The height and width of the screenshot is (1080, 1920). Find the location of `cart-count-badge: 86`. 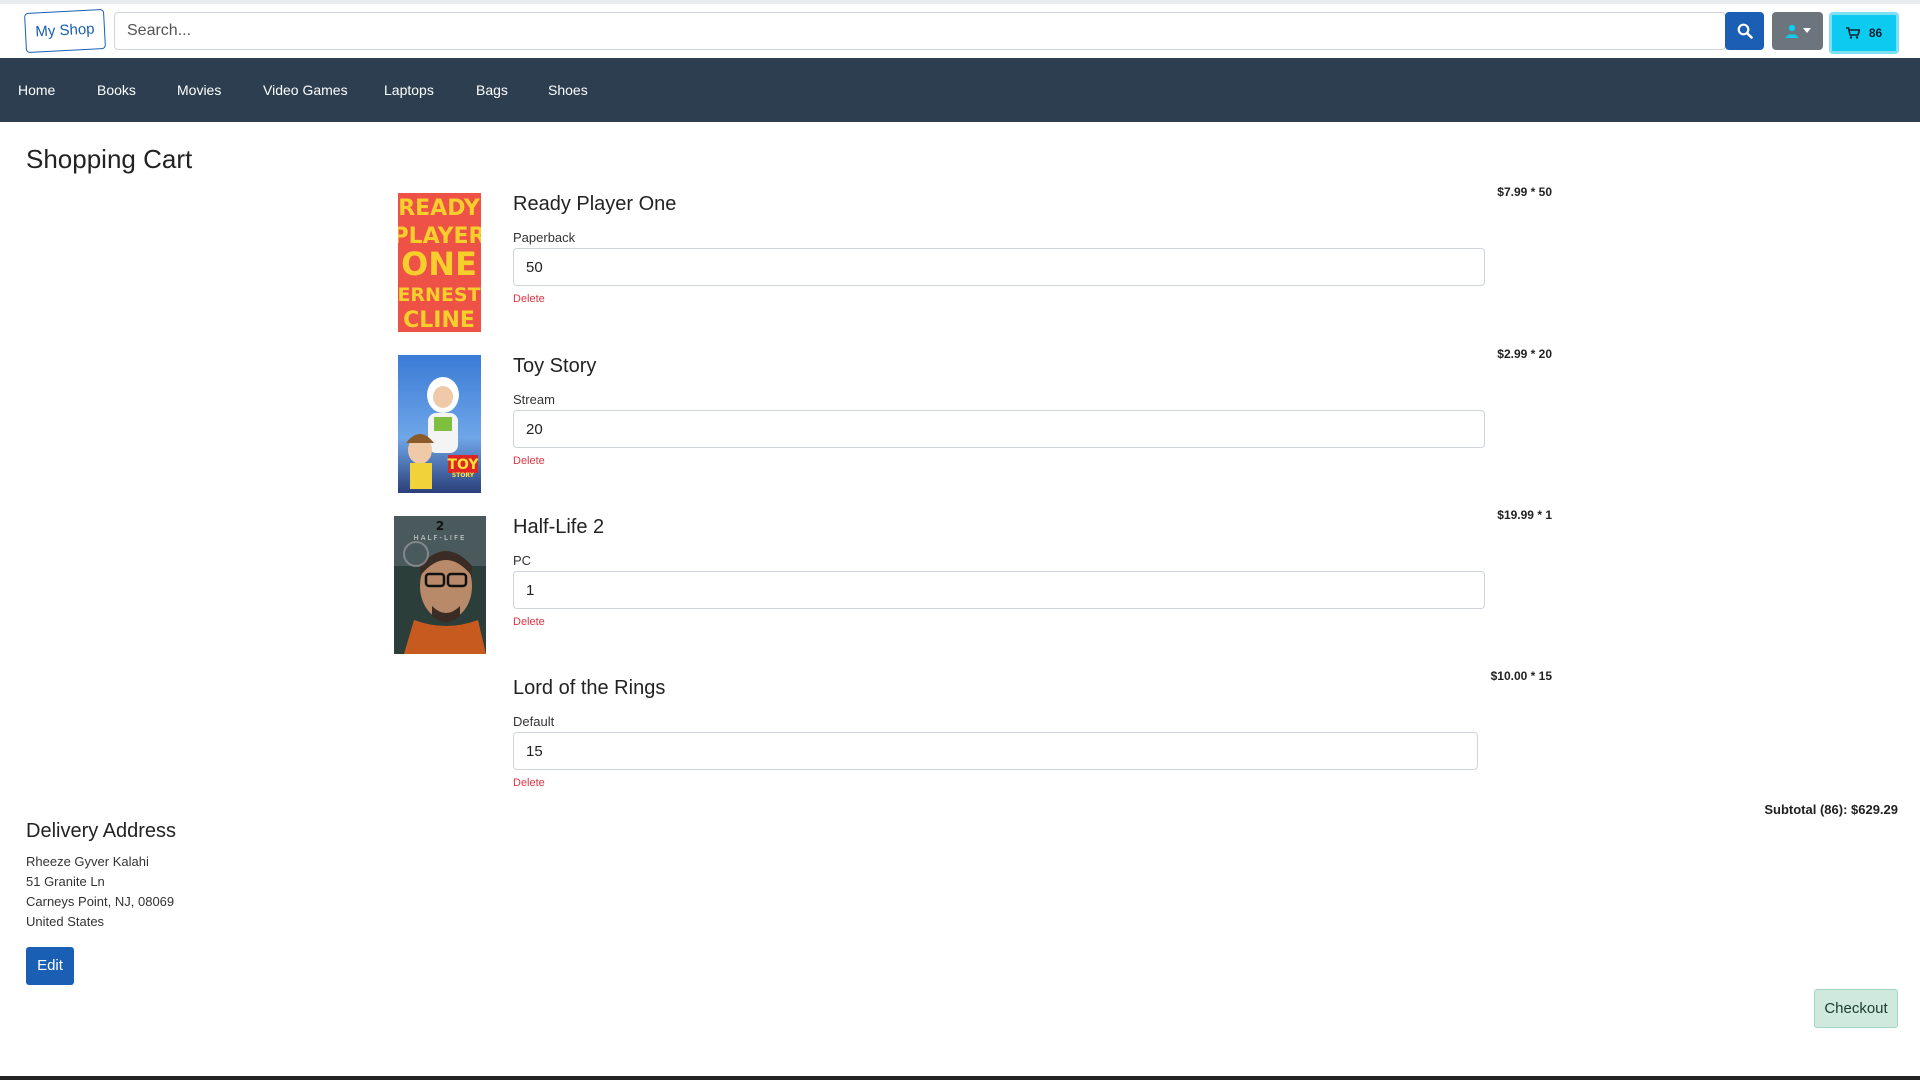

cart-count-badge: 86 is located at coordinates (1875, 33).